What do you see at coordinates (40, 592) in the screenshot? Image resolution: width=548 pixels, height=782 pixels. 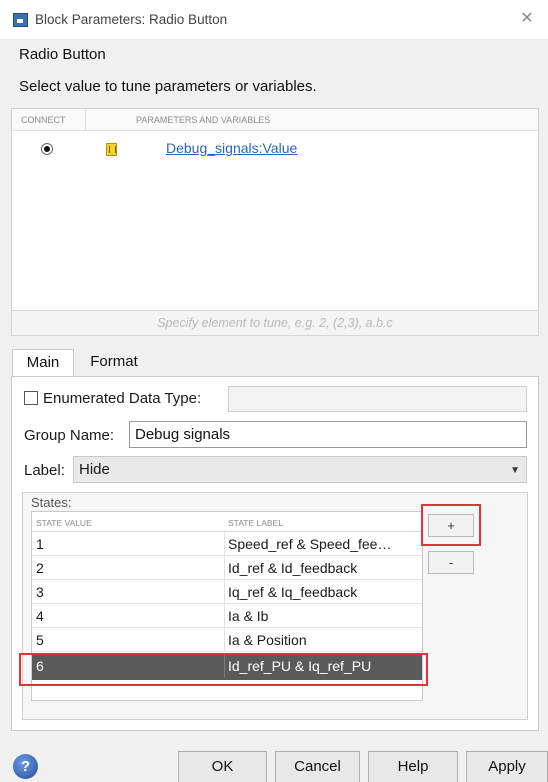 I see `state-value: 3` at bounding box center [40, 592].